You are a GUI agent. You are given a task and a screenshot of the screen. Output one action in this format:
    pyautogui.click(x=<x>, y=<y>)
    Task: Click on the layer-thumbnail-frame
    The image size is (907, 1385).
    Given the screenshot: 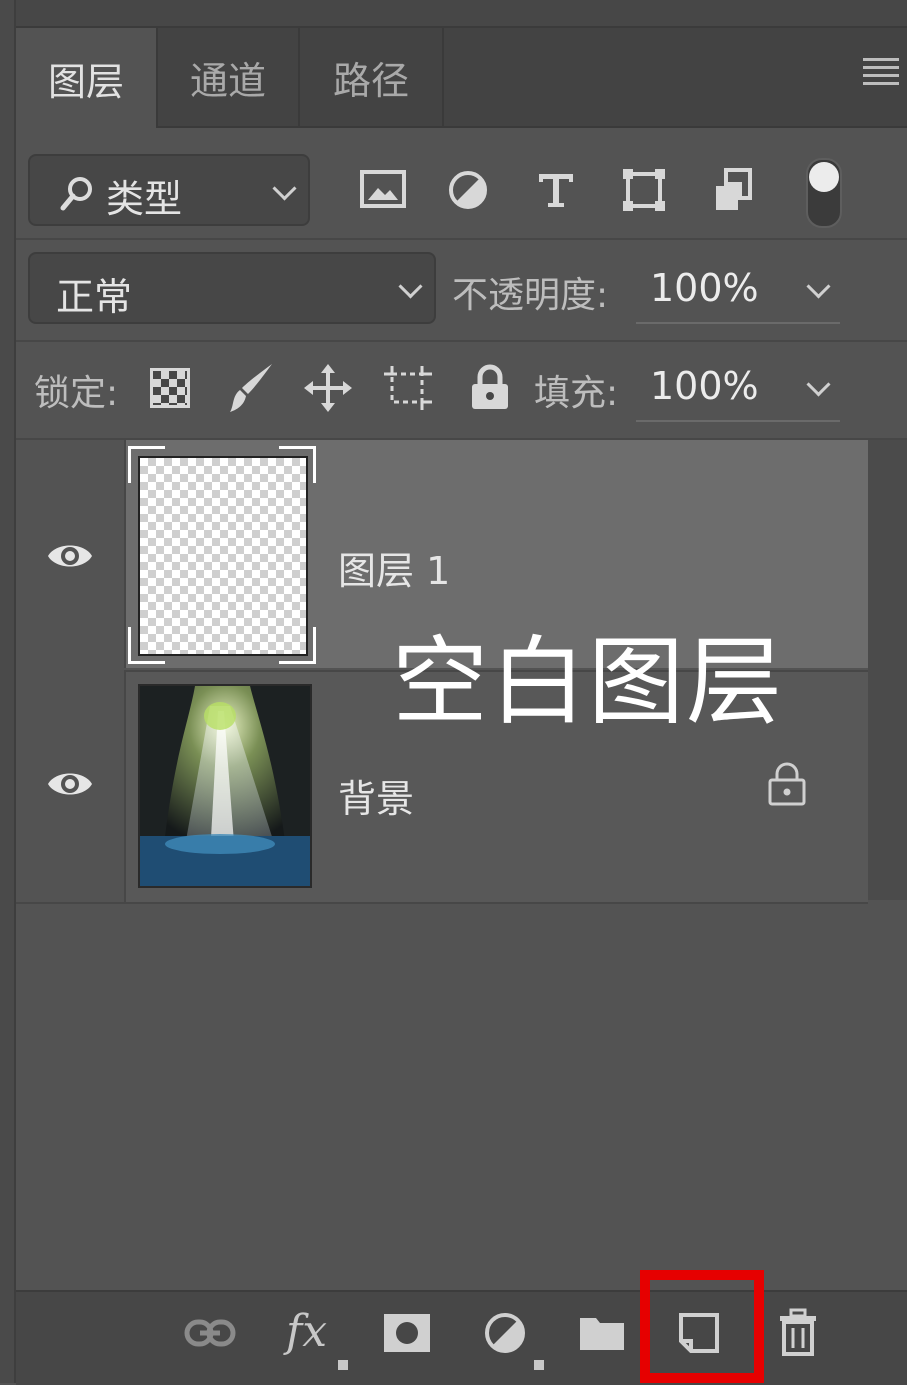 What is the action you would take?
    pyautogui.click(x=222, y=555)
    